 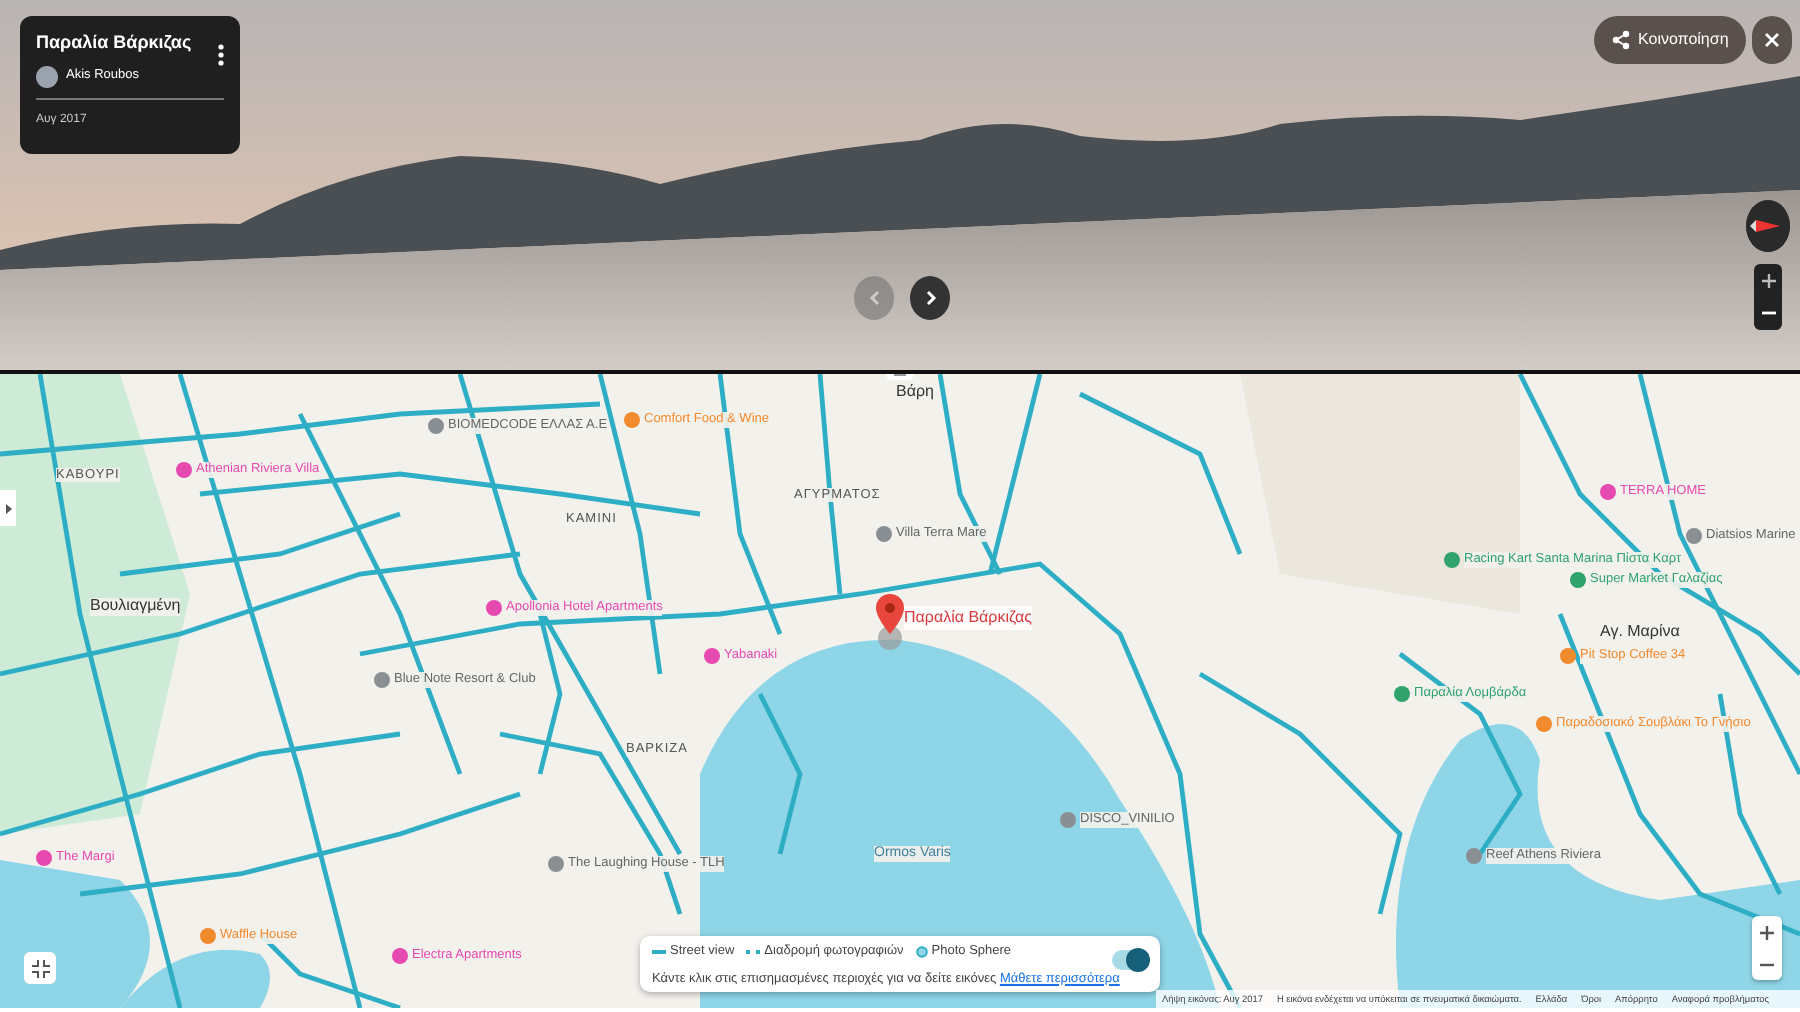 I want to click on chevron-right-icon, so click(x=930, y=298).